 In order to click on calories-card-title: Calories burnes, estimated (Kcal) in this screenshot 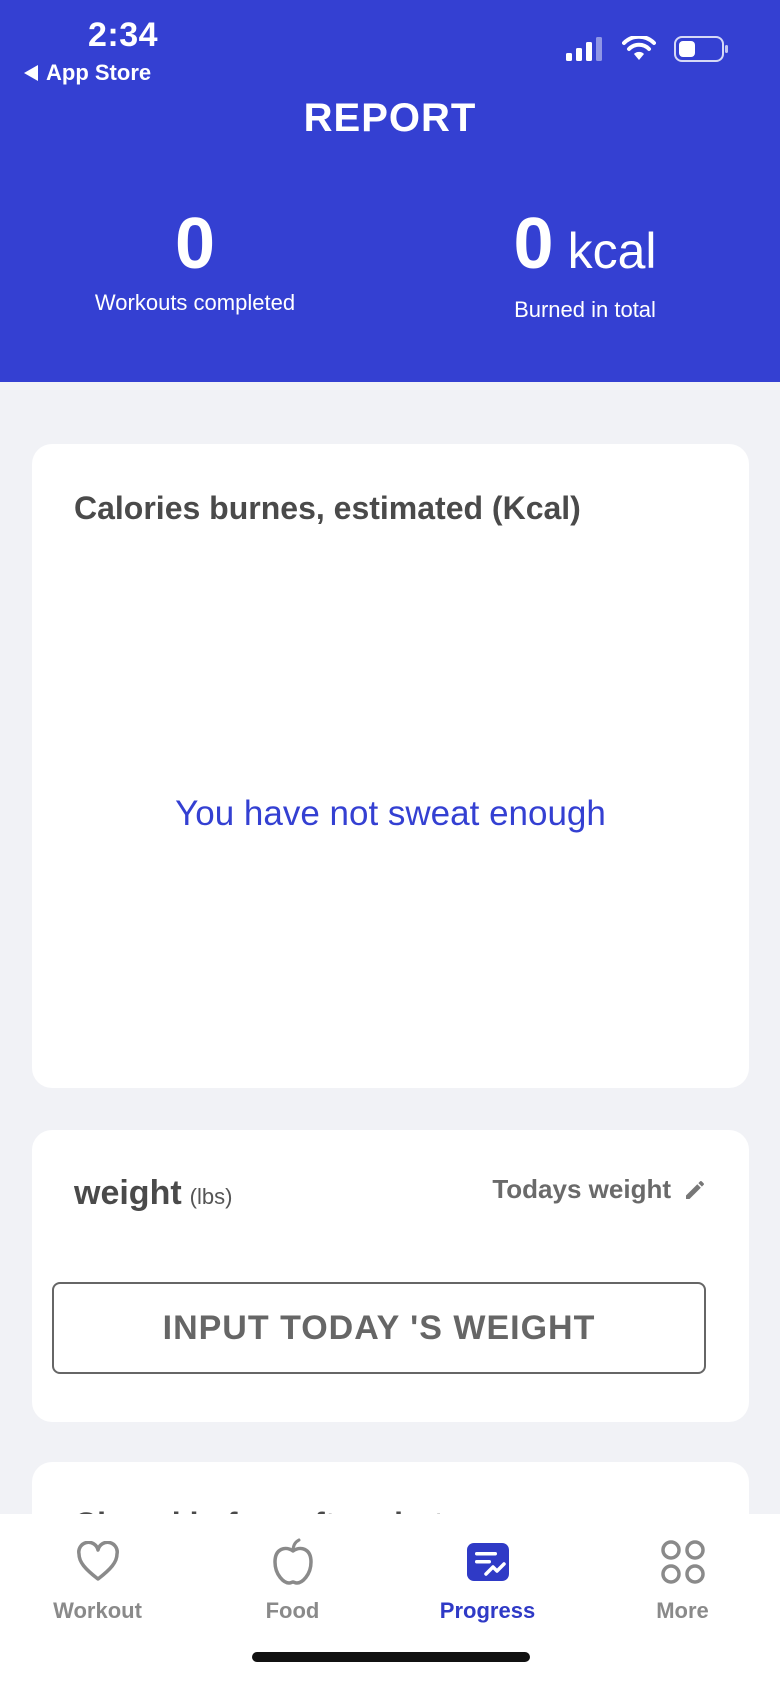, I will do `click(327, 508)`.